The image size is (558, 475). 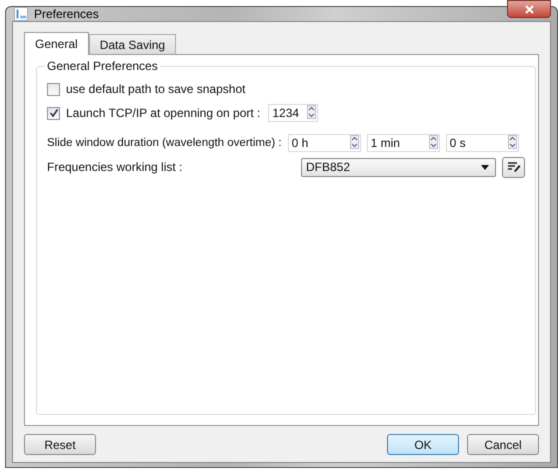 I want to click on duration-spinner: 0 s, so click(x=482, y=143).